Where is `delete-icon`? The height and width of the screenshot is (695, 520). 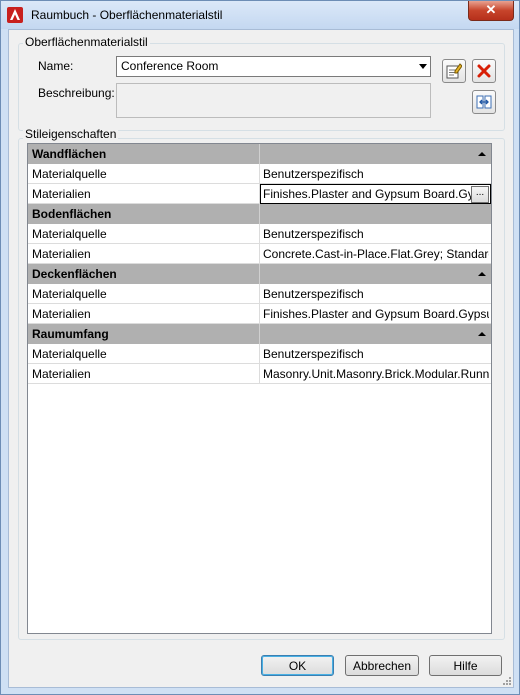 delete-icon is located at coordinates (484, 71).